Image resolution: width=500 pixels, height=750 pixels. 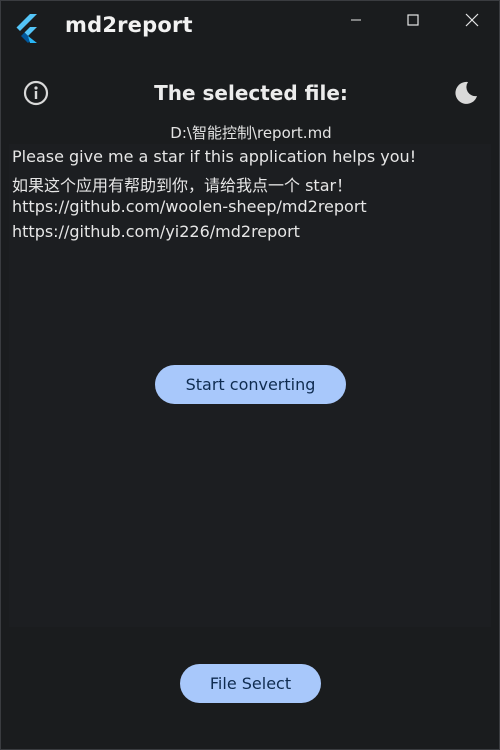 What do you see at coordinates (251, 93) in the screenshot?
I see `page-title: The selected file:` at bounding box center [251, 93].